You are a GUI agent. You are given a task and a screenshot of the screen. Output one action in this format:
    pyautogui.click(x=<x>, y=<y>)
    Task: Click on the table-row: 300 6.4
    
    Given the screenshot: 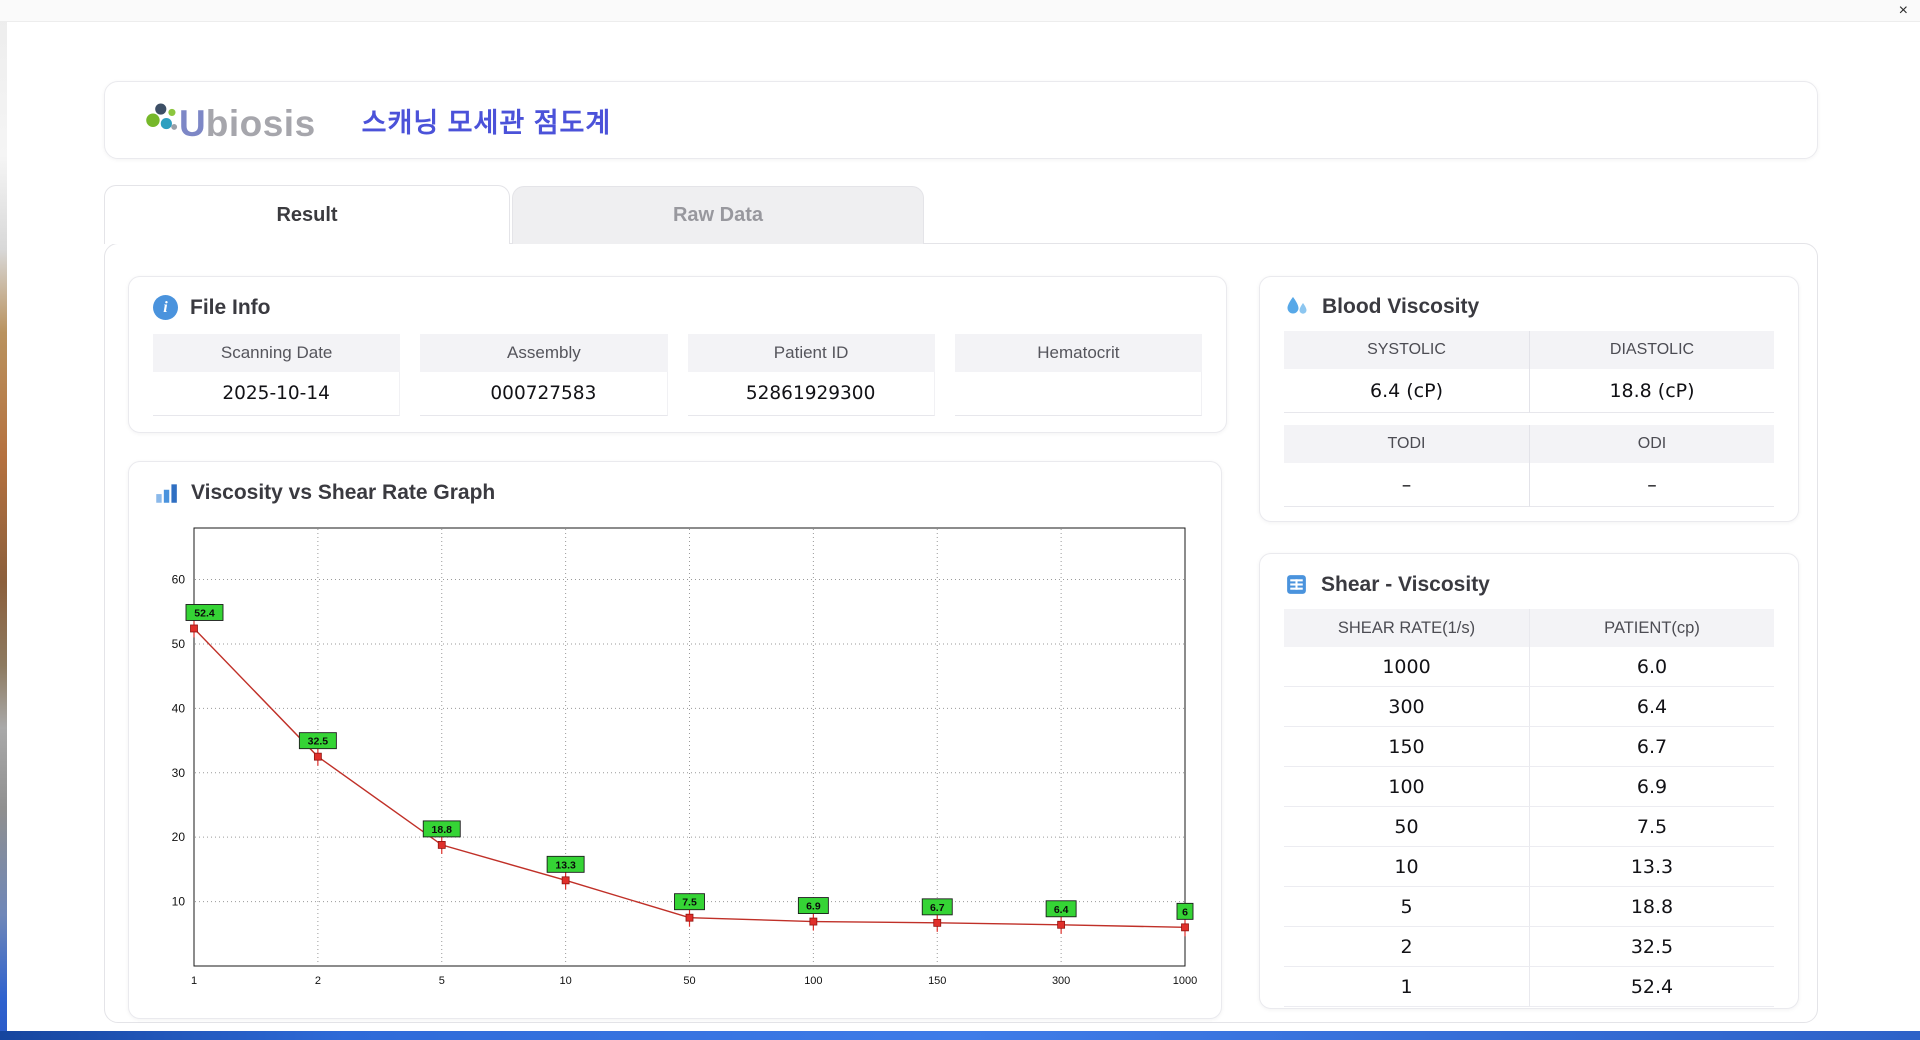 What is the action you would take?
    pyautogui.click(x=1529, y=707)
    